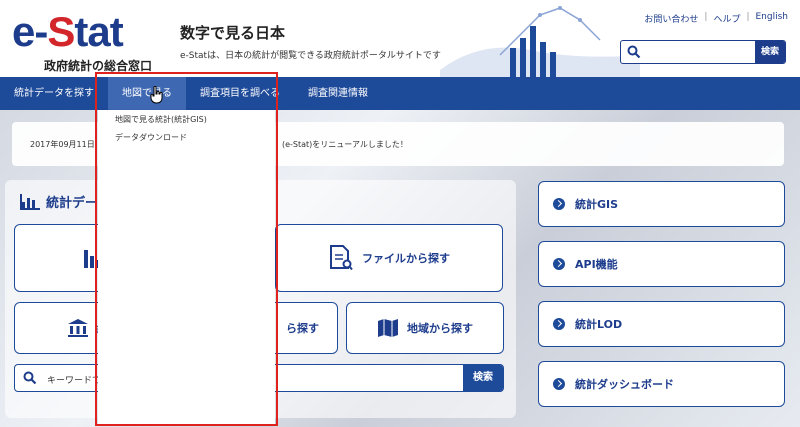 The height and width of the screenshot is (427, 800). I want to click on hand-cursor-icon, so click(156, 95).